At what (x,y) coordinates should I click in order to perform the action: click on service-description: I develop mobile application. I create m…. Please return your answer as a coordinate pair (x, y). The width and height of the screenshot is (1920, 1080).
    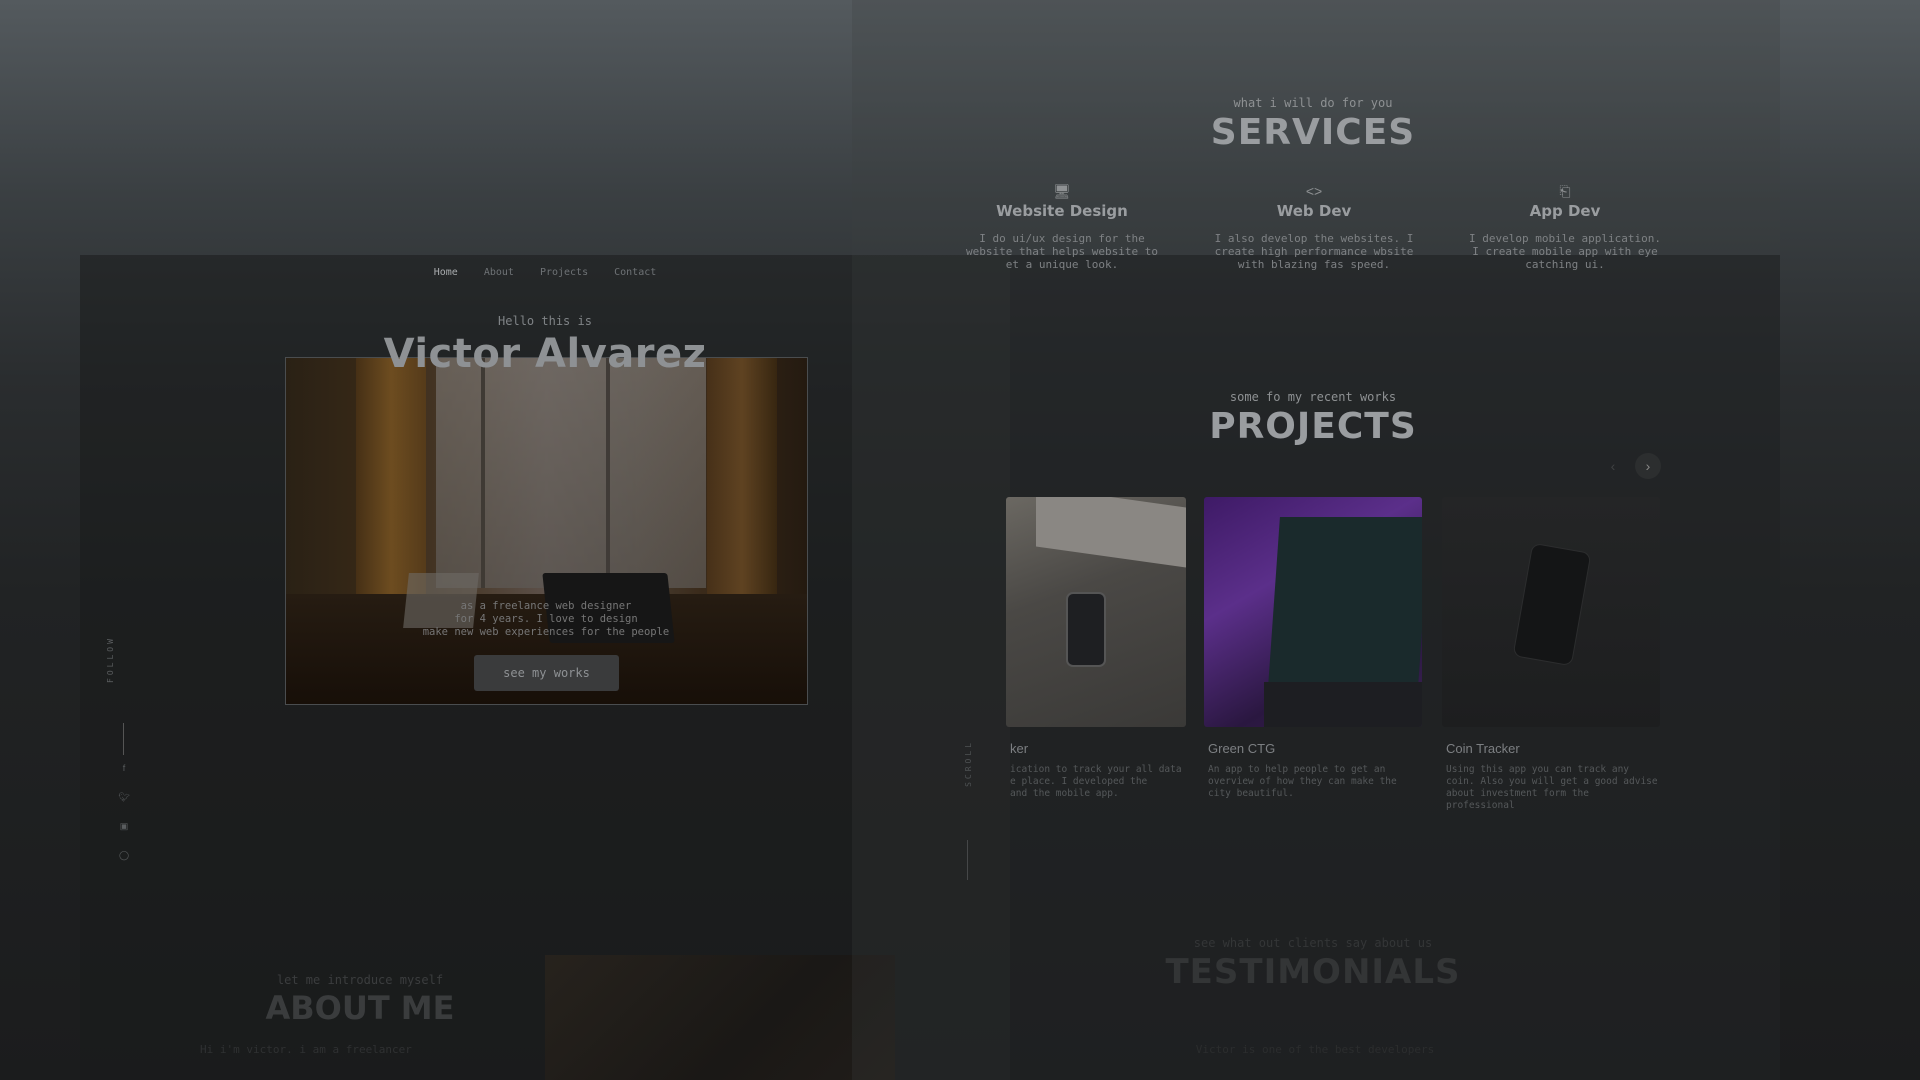
    Looking at the image, I should click on (1565, 251).